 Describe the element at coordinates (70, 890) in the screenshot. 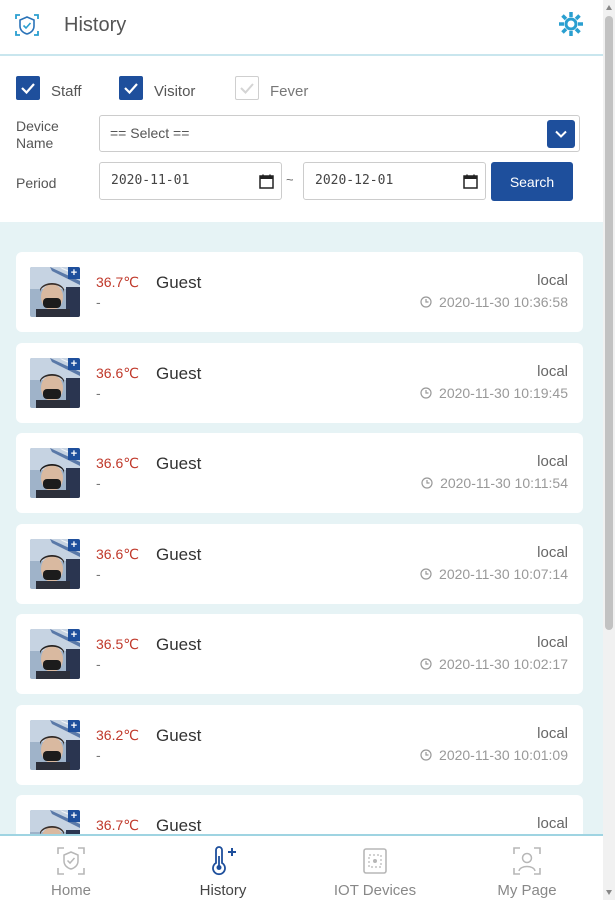

I see `nav-label-home: Home` at that location.